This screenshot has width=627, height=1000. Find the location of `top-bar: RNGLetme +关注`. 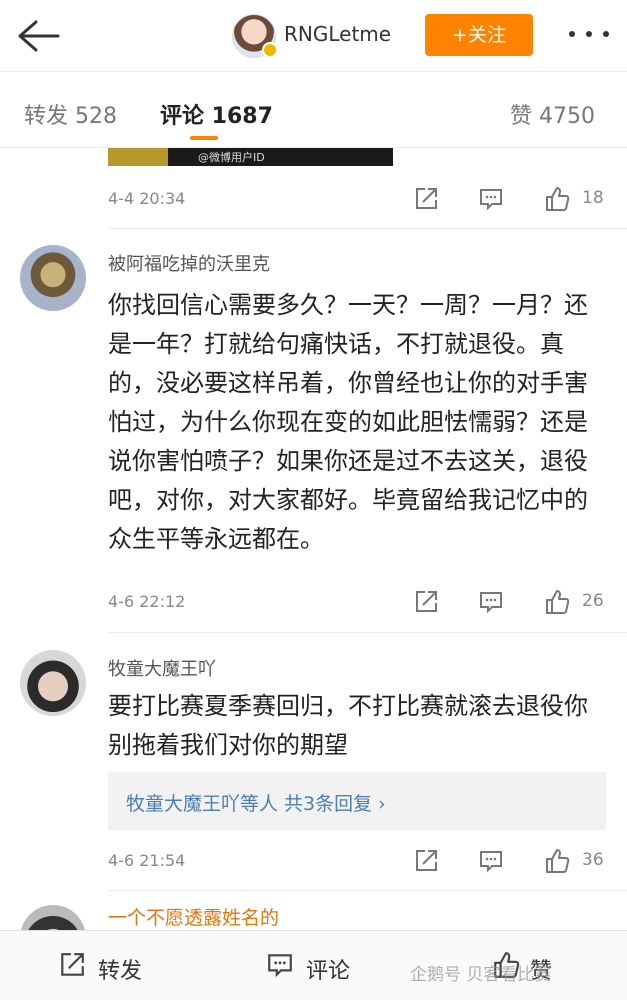

top-bar: RNGLetme +关注 is located at coordinates (313, 36).